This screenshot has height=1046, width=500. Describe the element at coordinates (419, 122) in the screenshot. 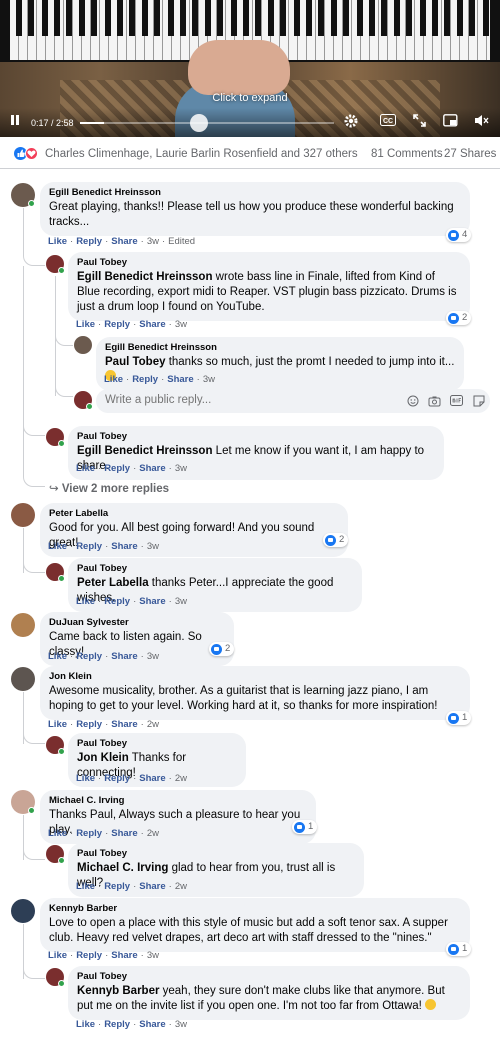

I see `expand-icon` at that location.